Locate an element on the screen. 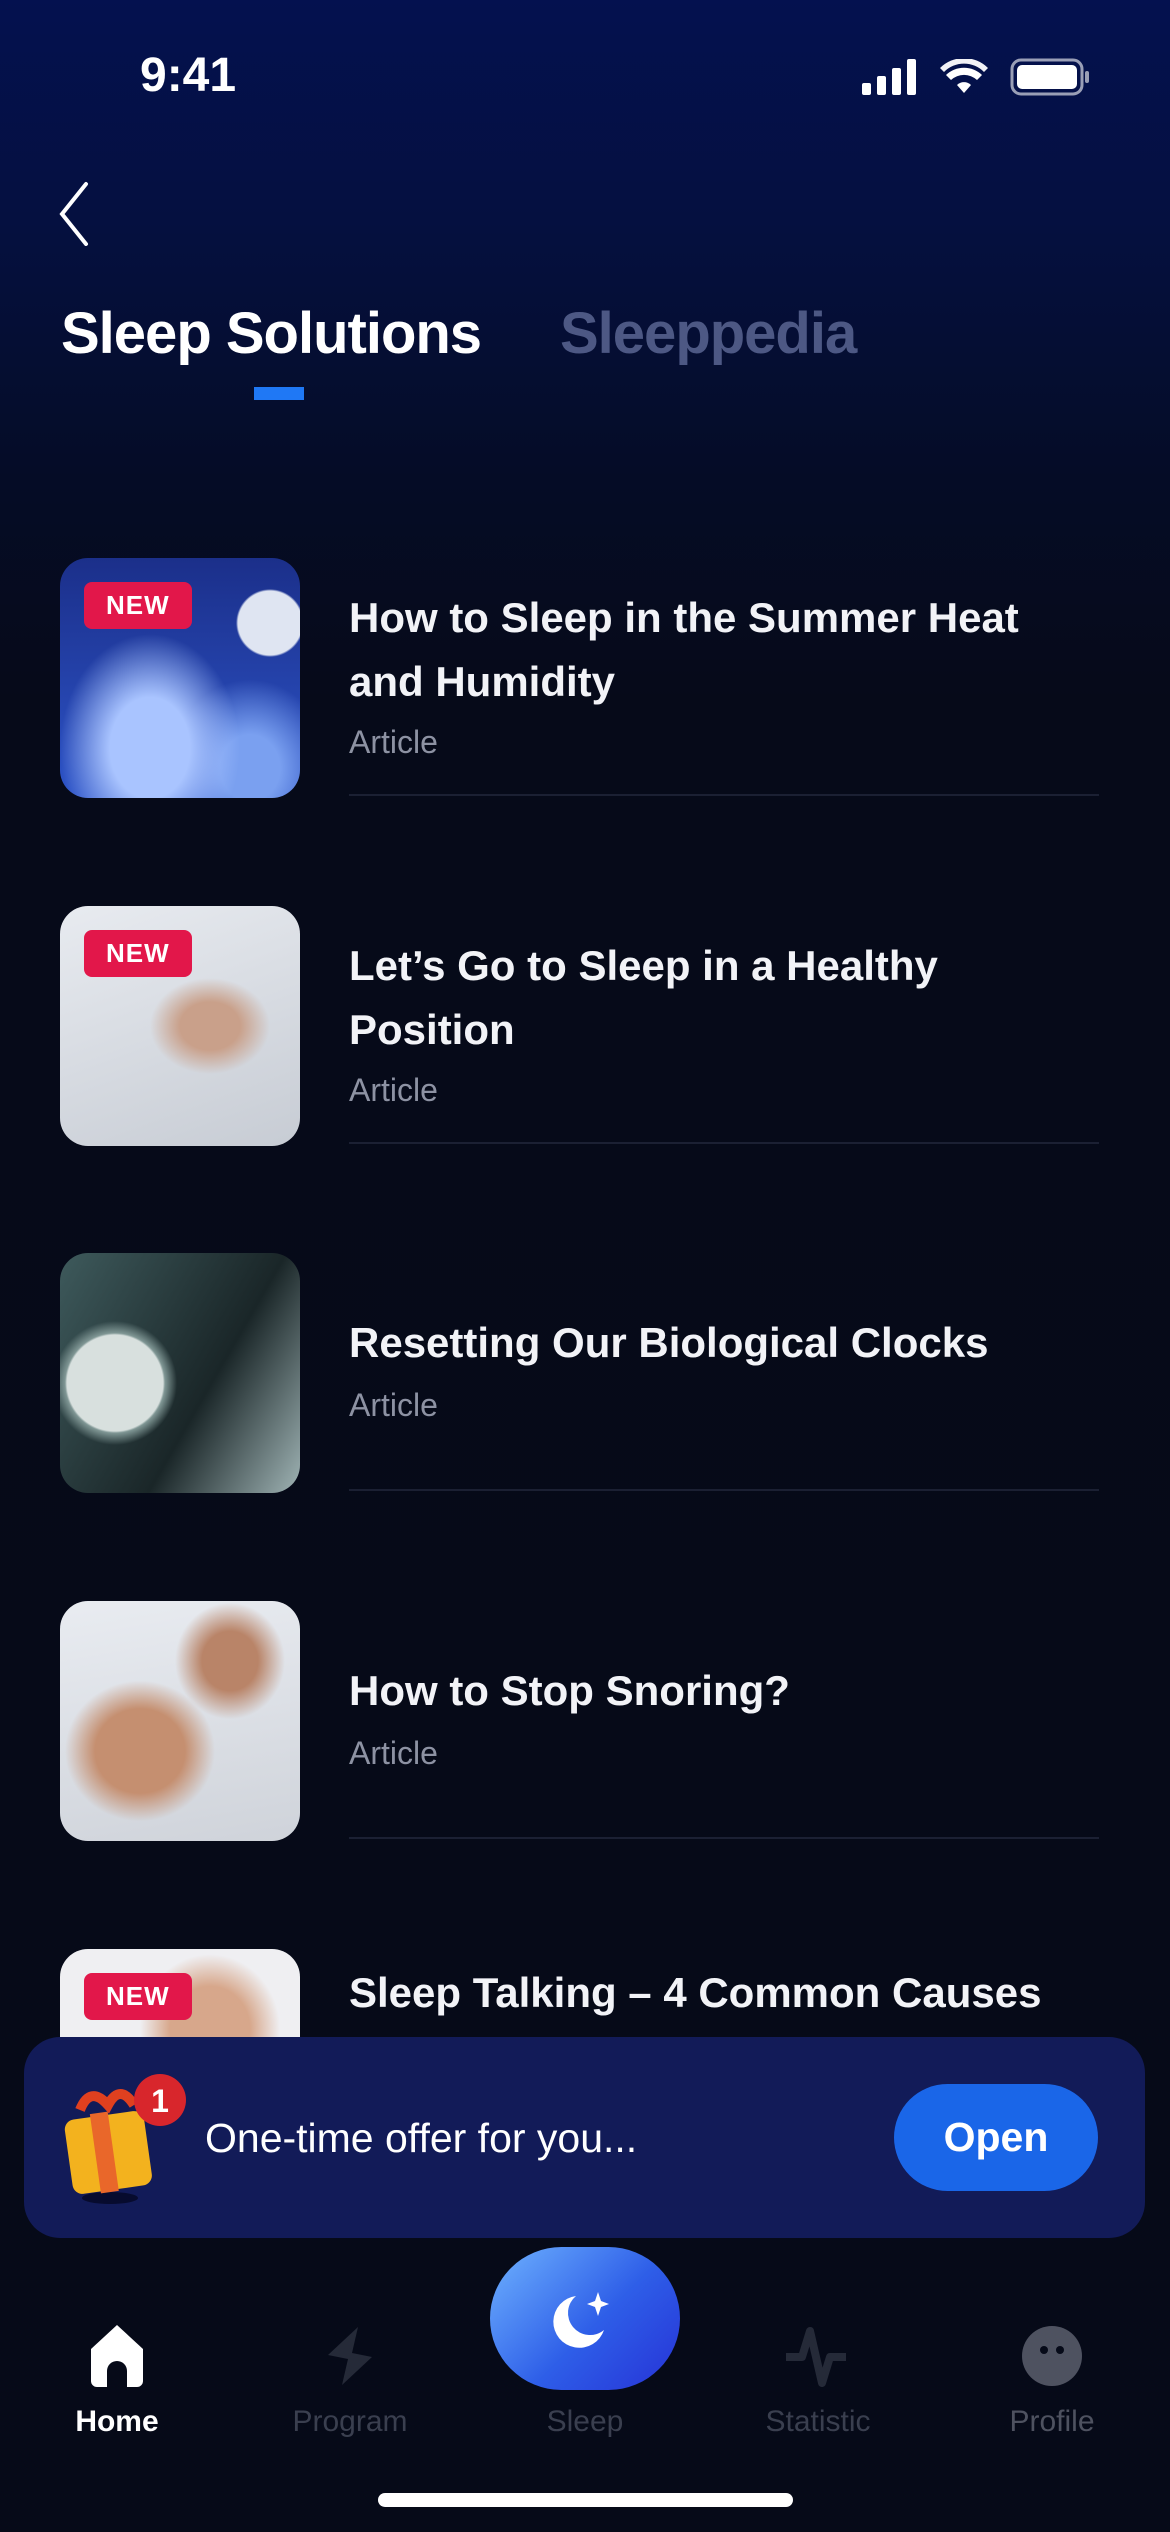 The height and width of the screenshot is (2532, 1170). nav-program: Program is located at coordinates (350, 2340).